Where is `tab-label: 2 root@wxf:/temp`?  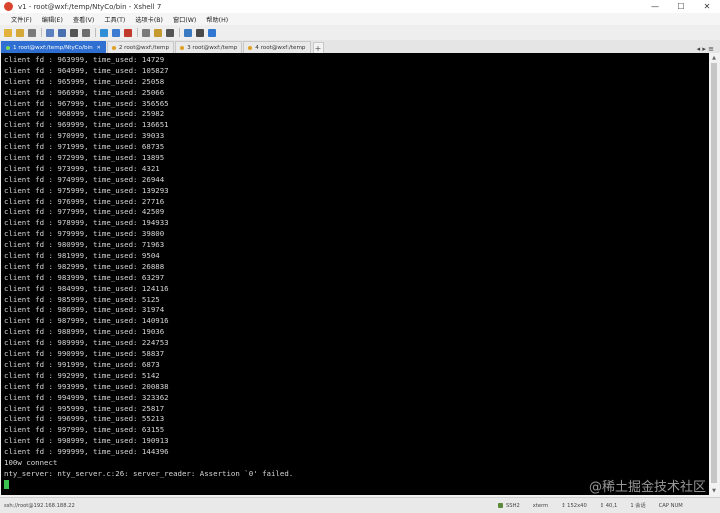
tab-label: 2 root@wxf:/temp is located at coordinates (144, 47).